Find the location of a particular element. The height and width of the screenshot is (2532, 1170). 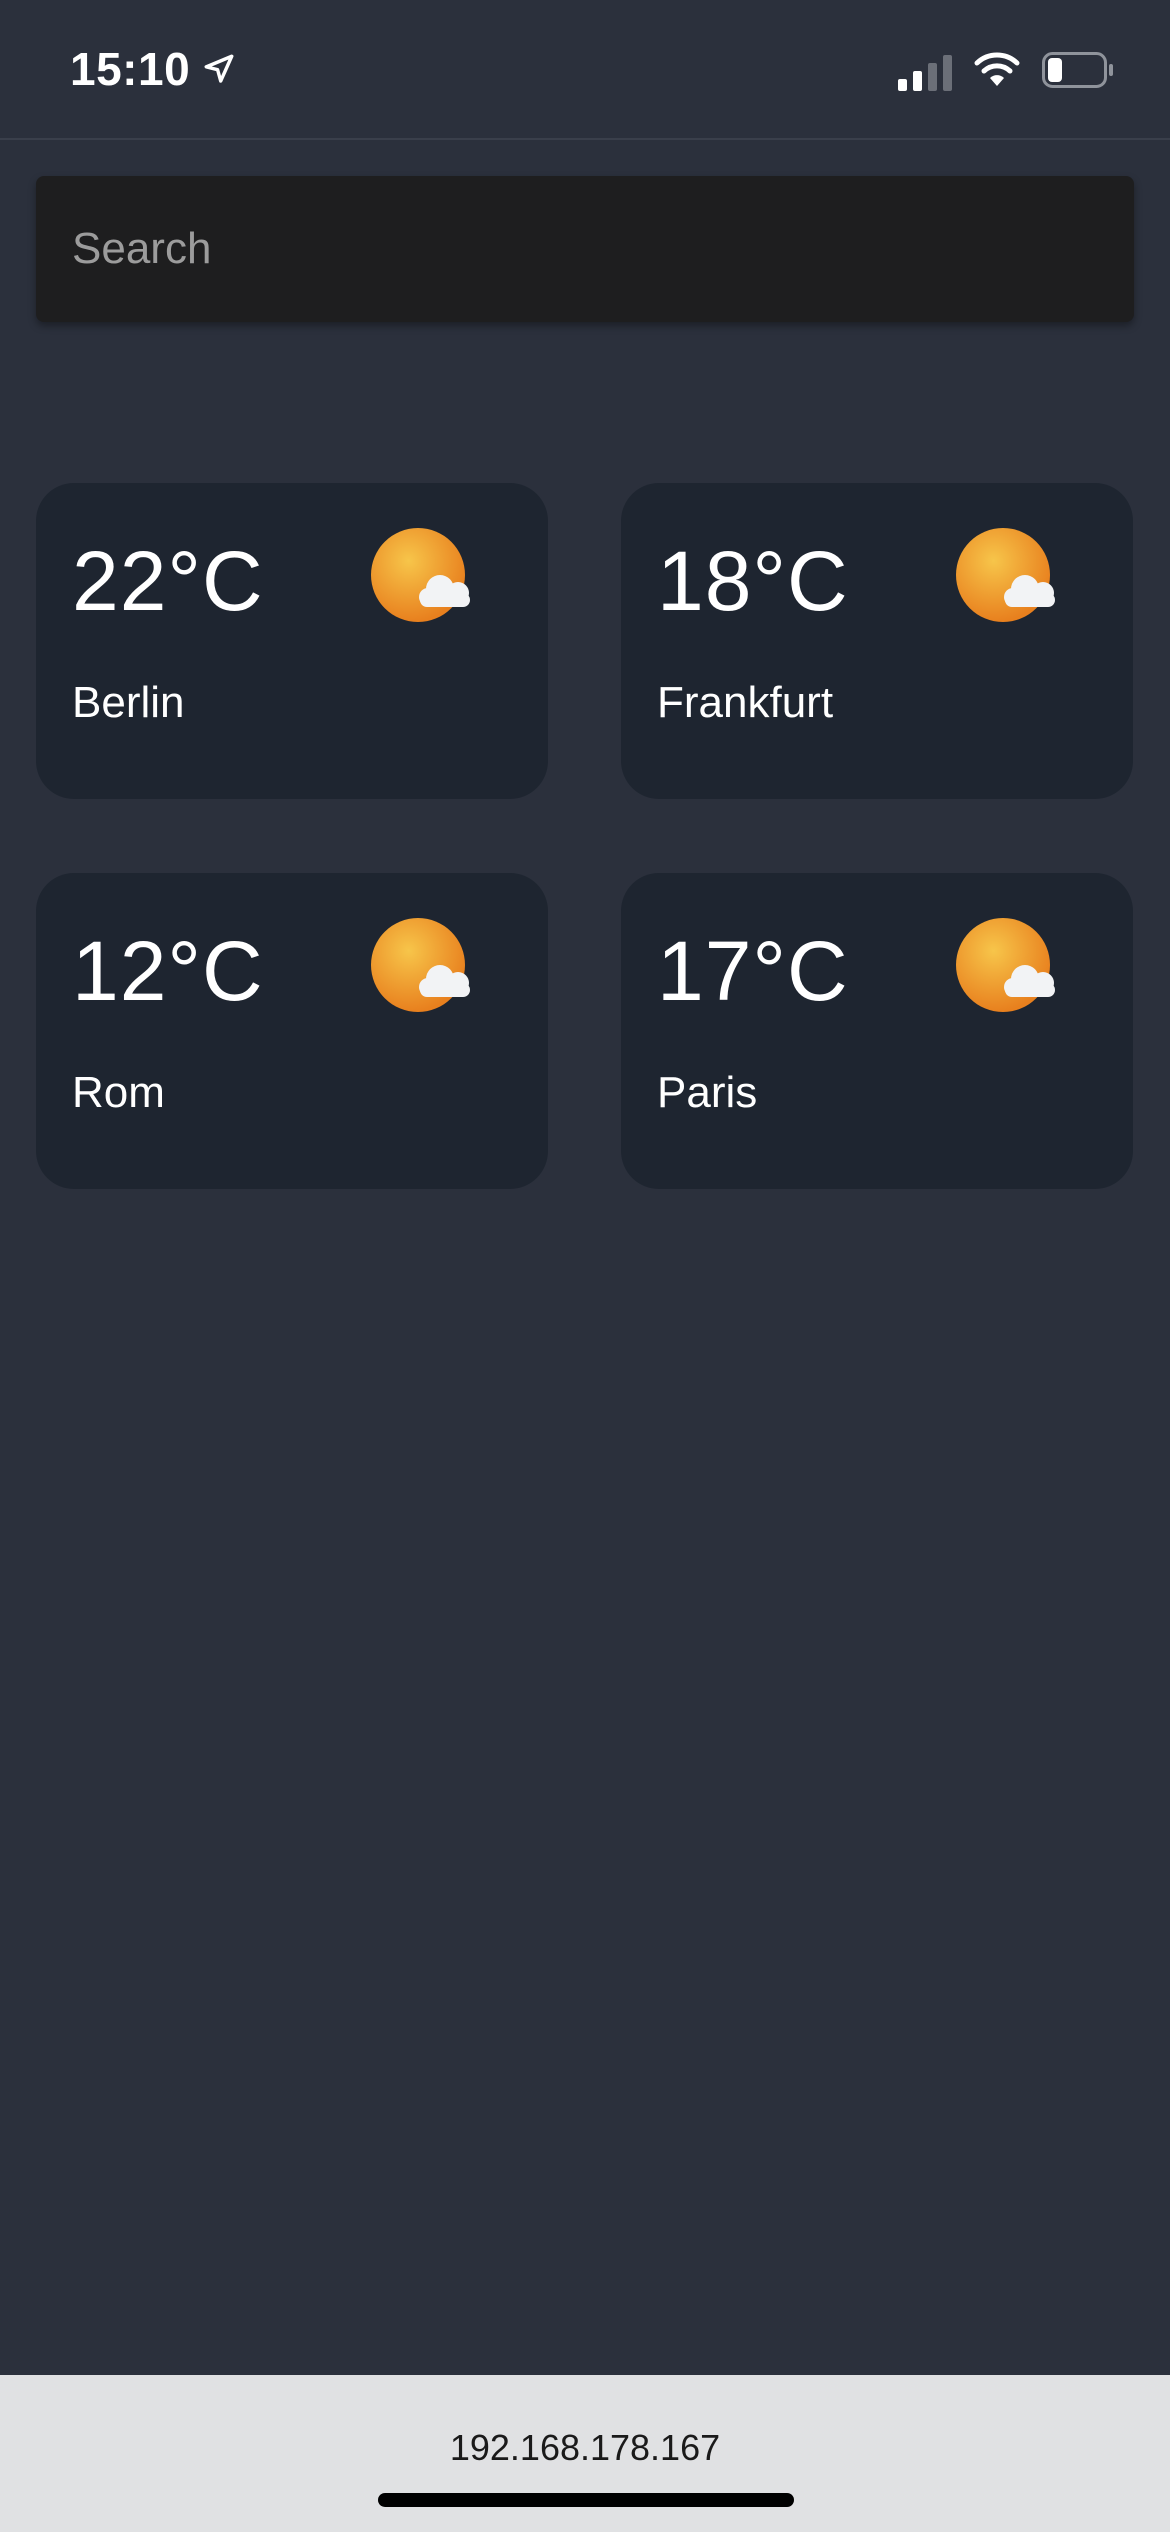

browser-address-bar: 192.168.178.167 is located at coordinates (585, 2453).